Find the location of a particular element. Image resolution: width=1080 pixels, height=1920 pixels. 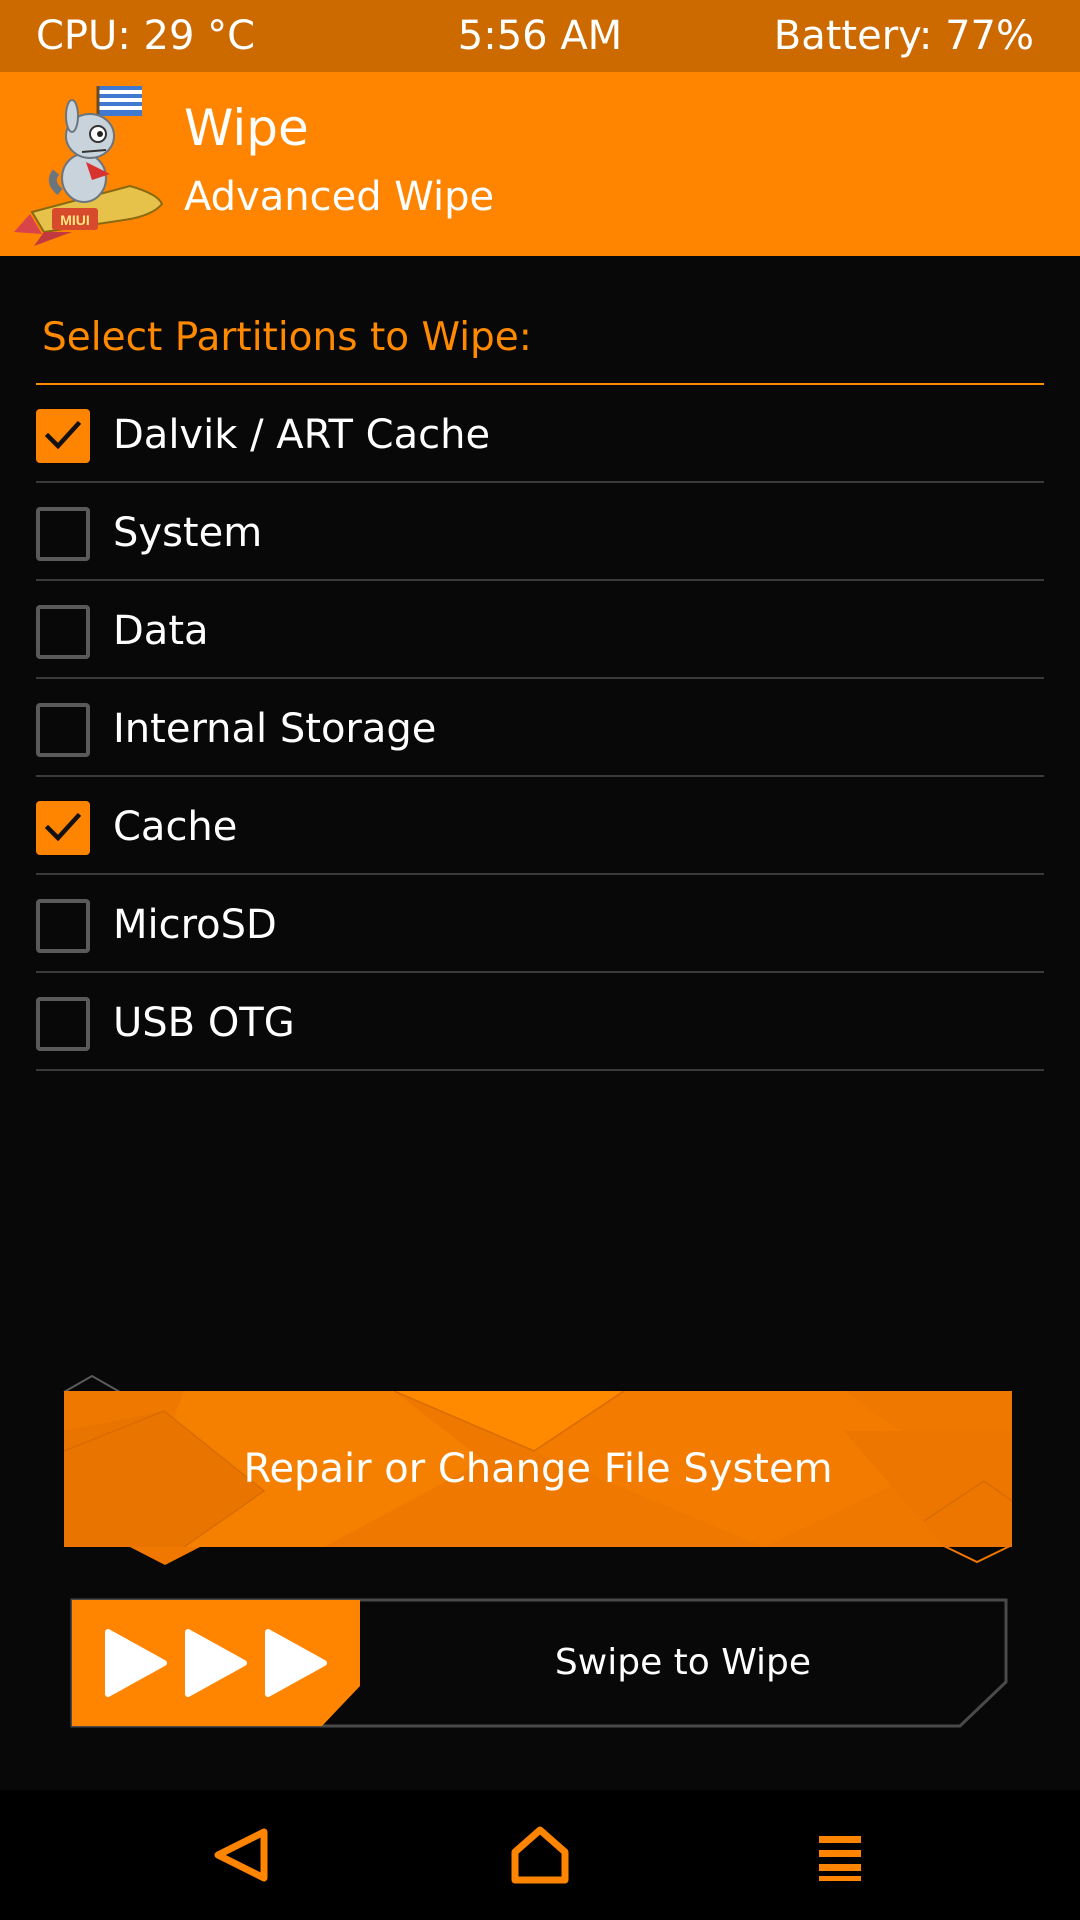

navigation-bar is located at coordinates (540, 1855).